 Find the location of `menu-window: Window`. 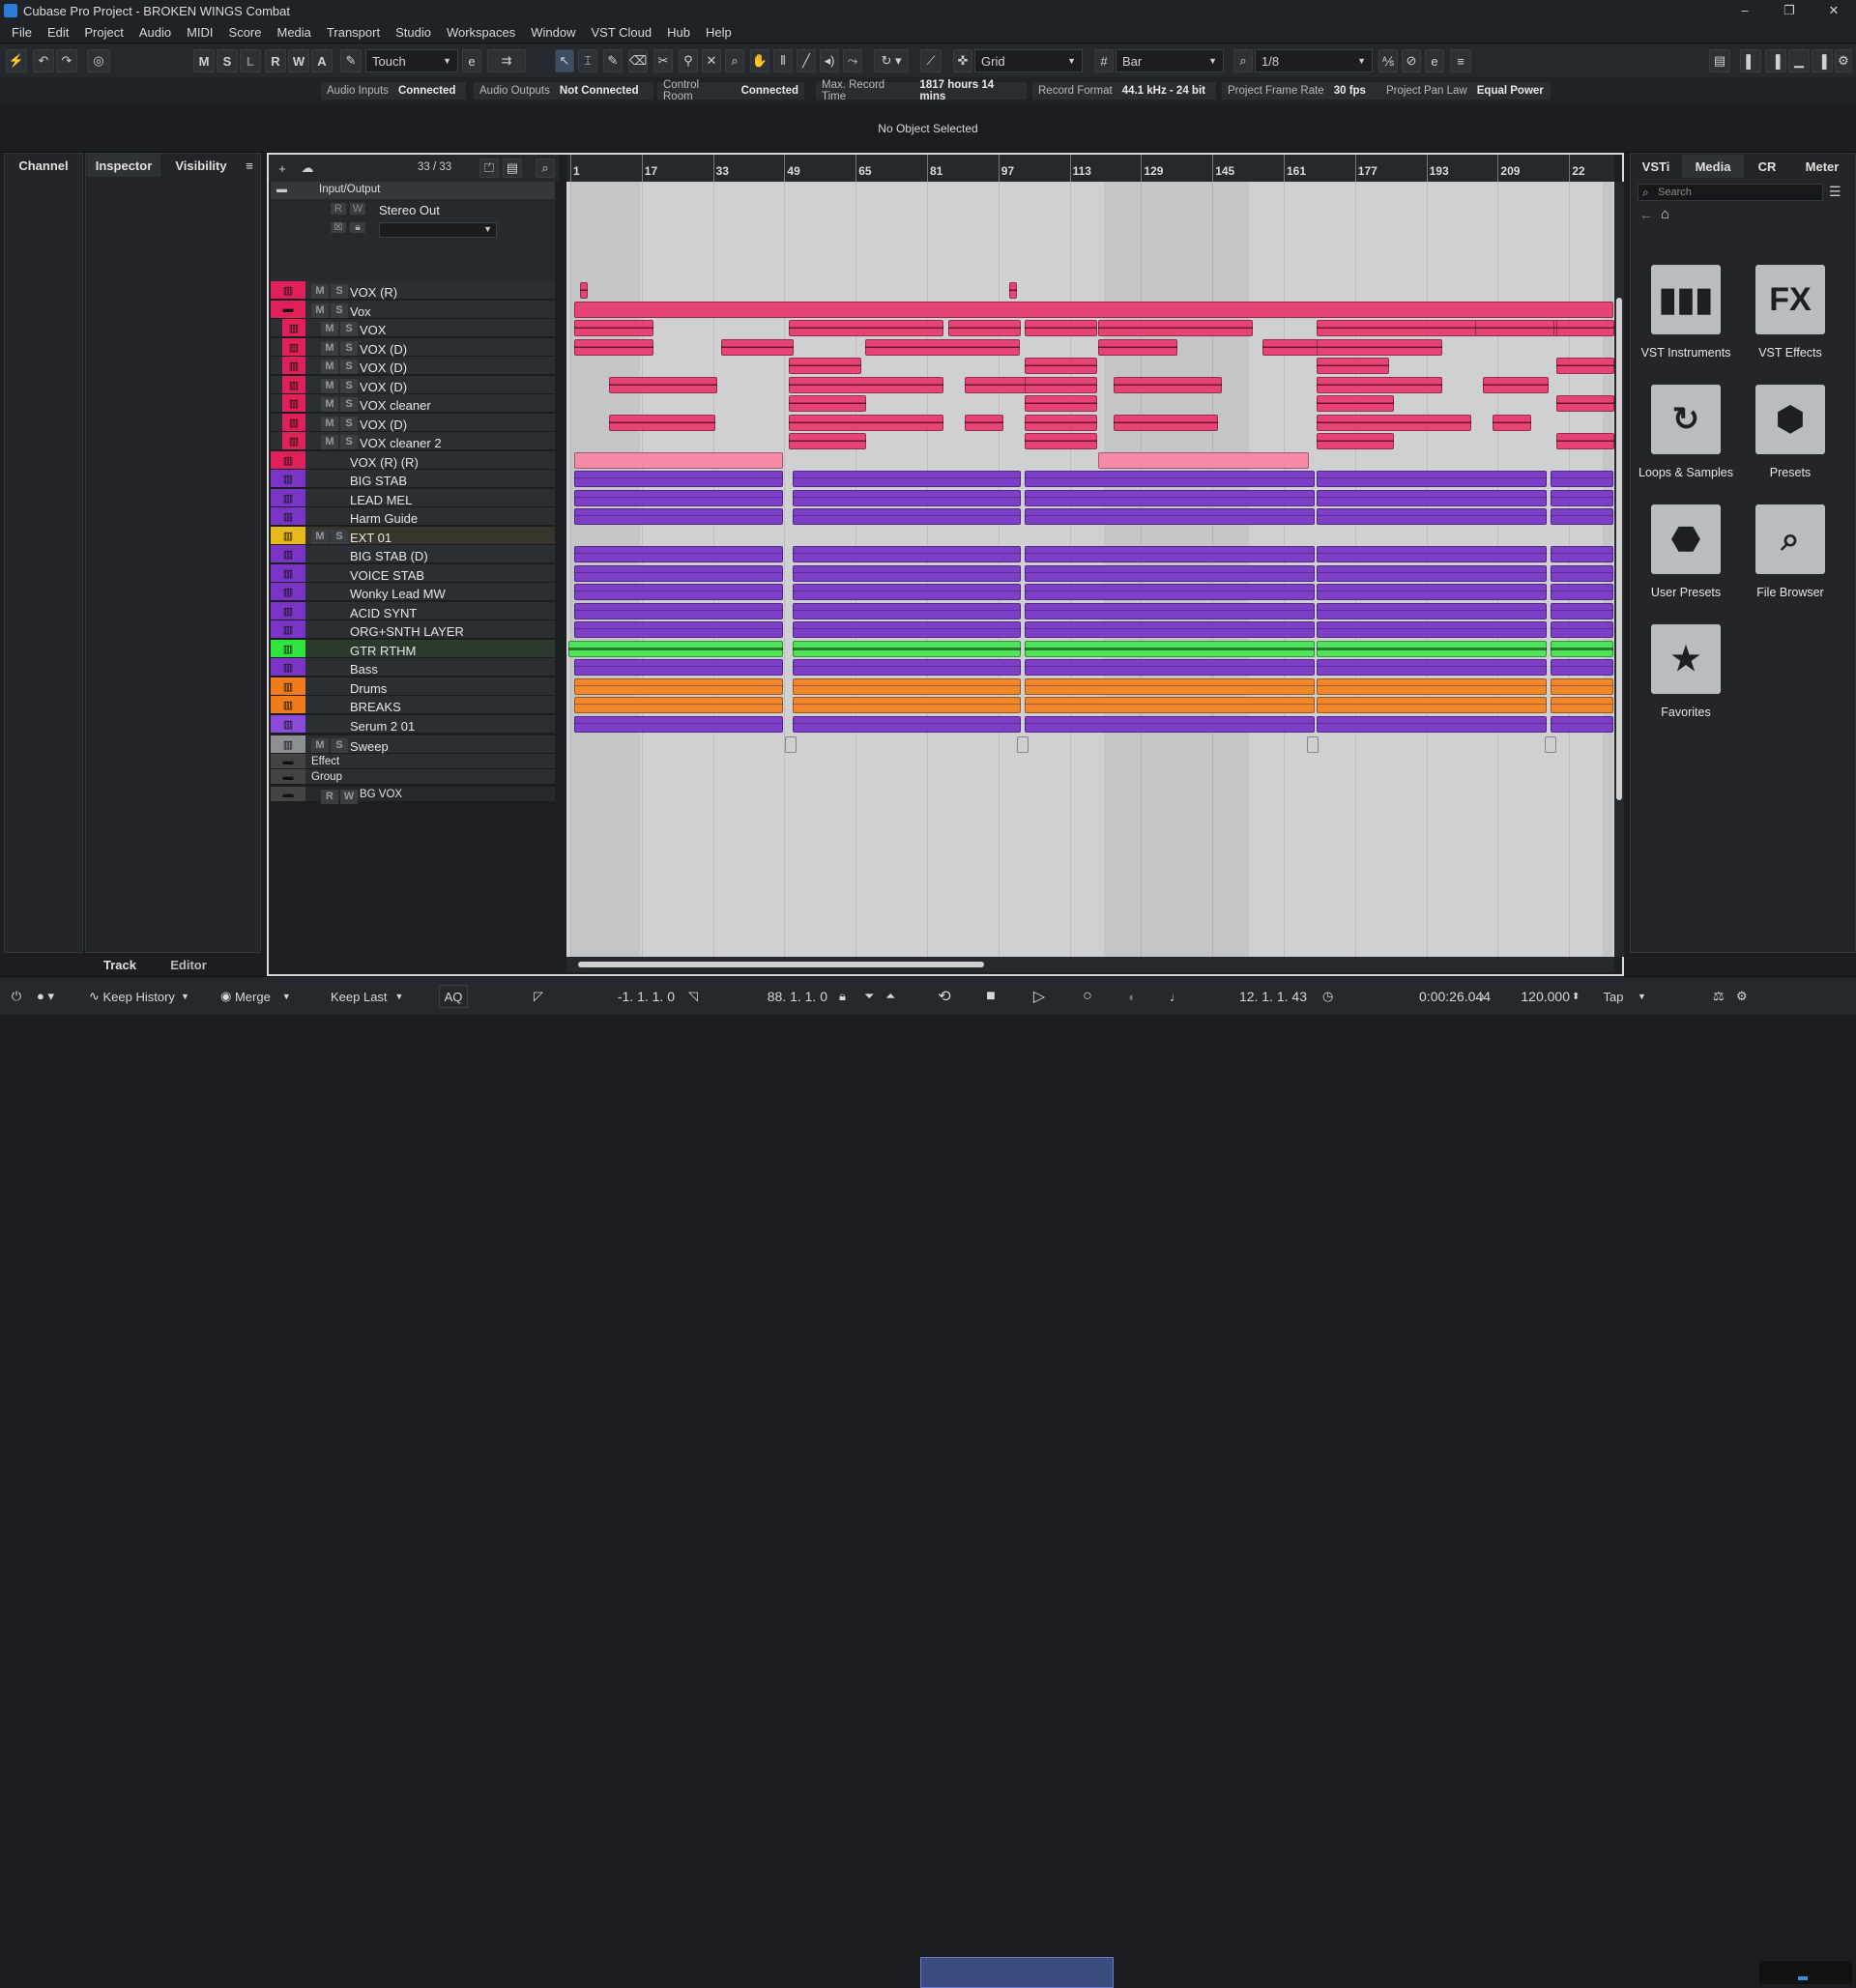

menu-window: Window is located at coordinates (553, 33).